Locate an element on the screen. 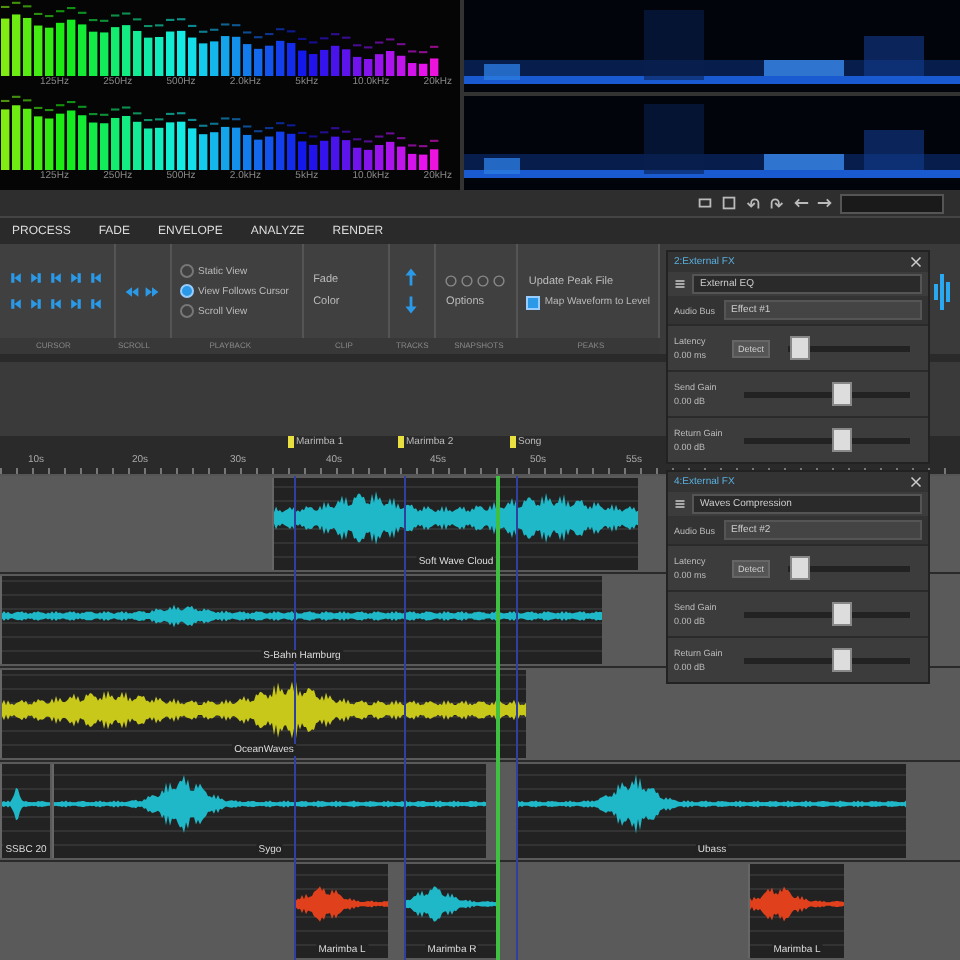 Image resolution: width=960 pixels, height=960 pixels. checkbox is located at coordinates (533, 302).